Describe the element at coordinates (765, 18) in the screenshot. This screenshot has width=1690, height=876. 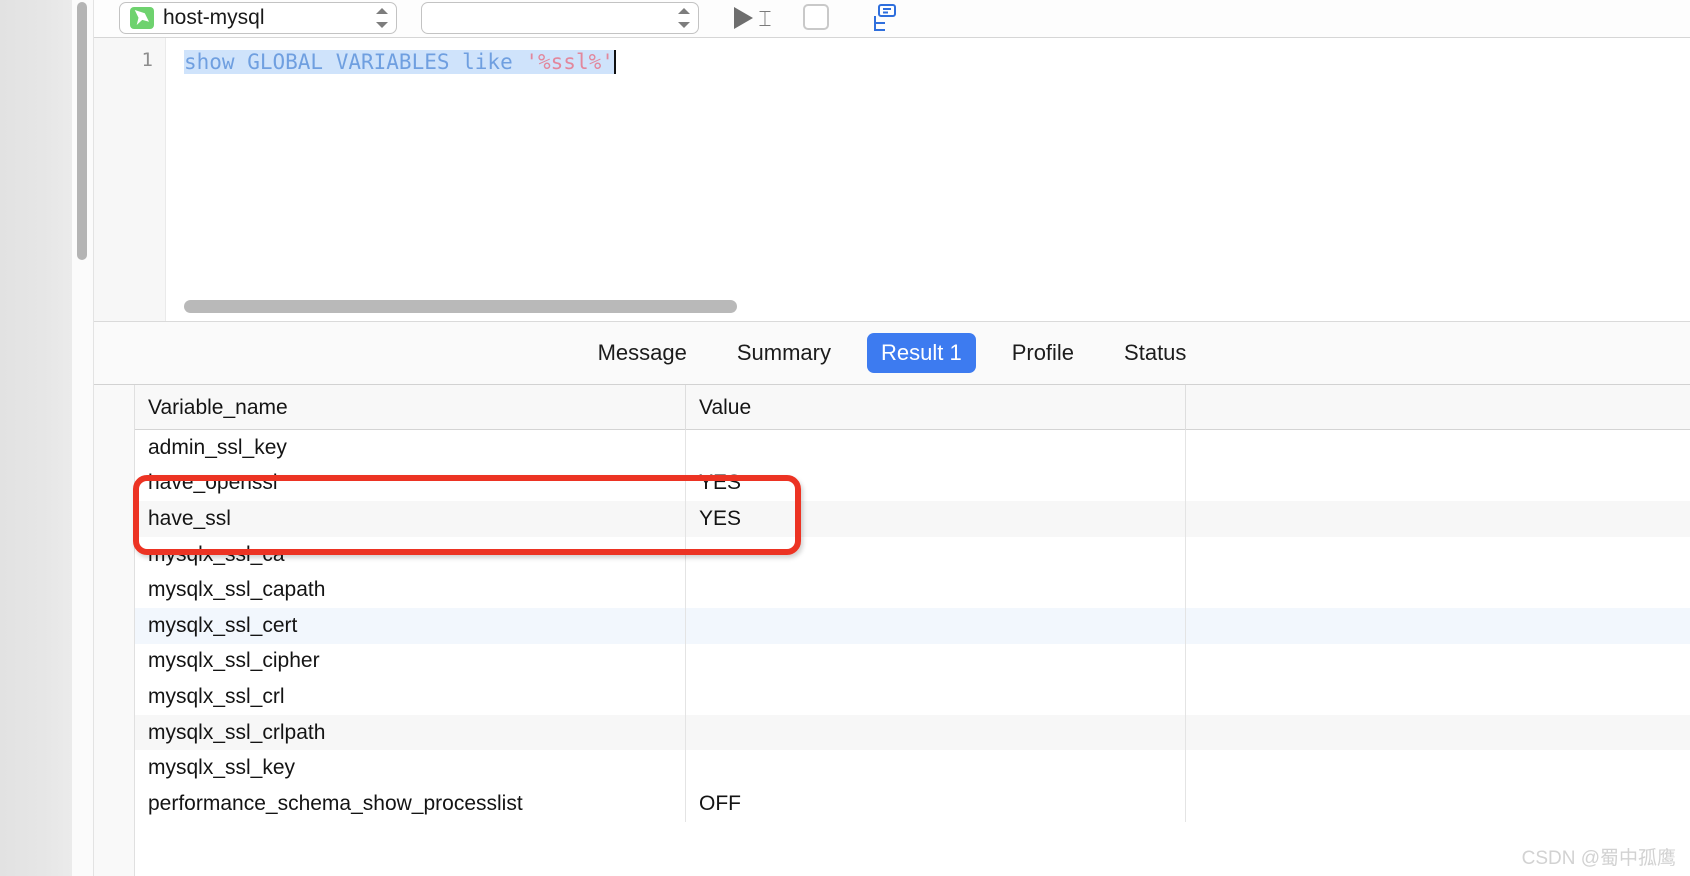
I see `text-cursor-icon: ⌶` at that location.